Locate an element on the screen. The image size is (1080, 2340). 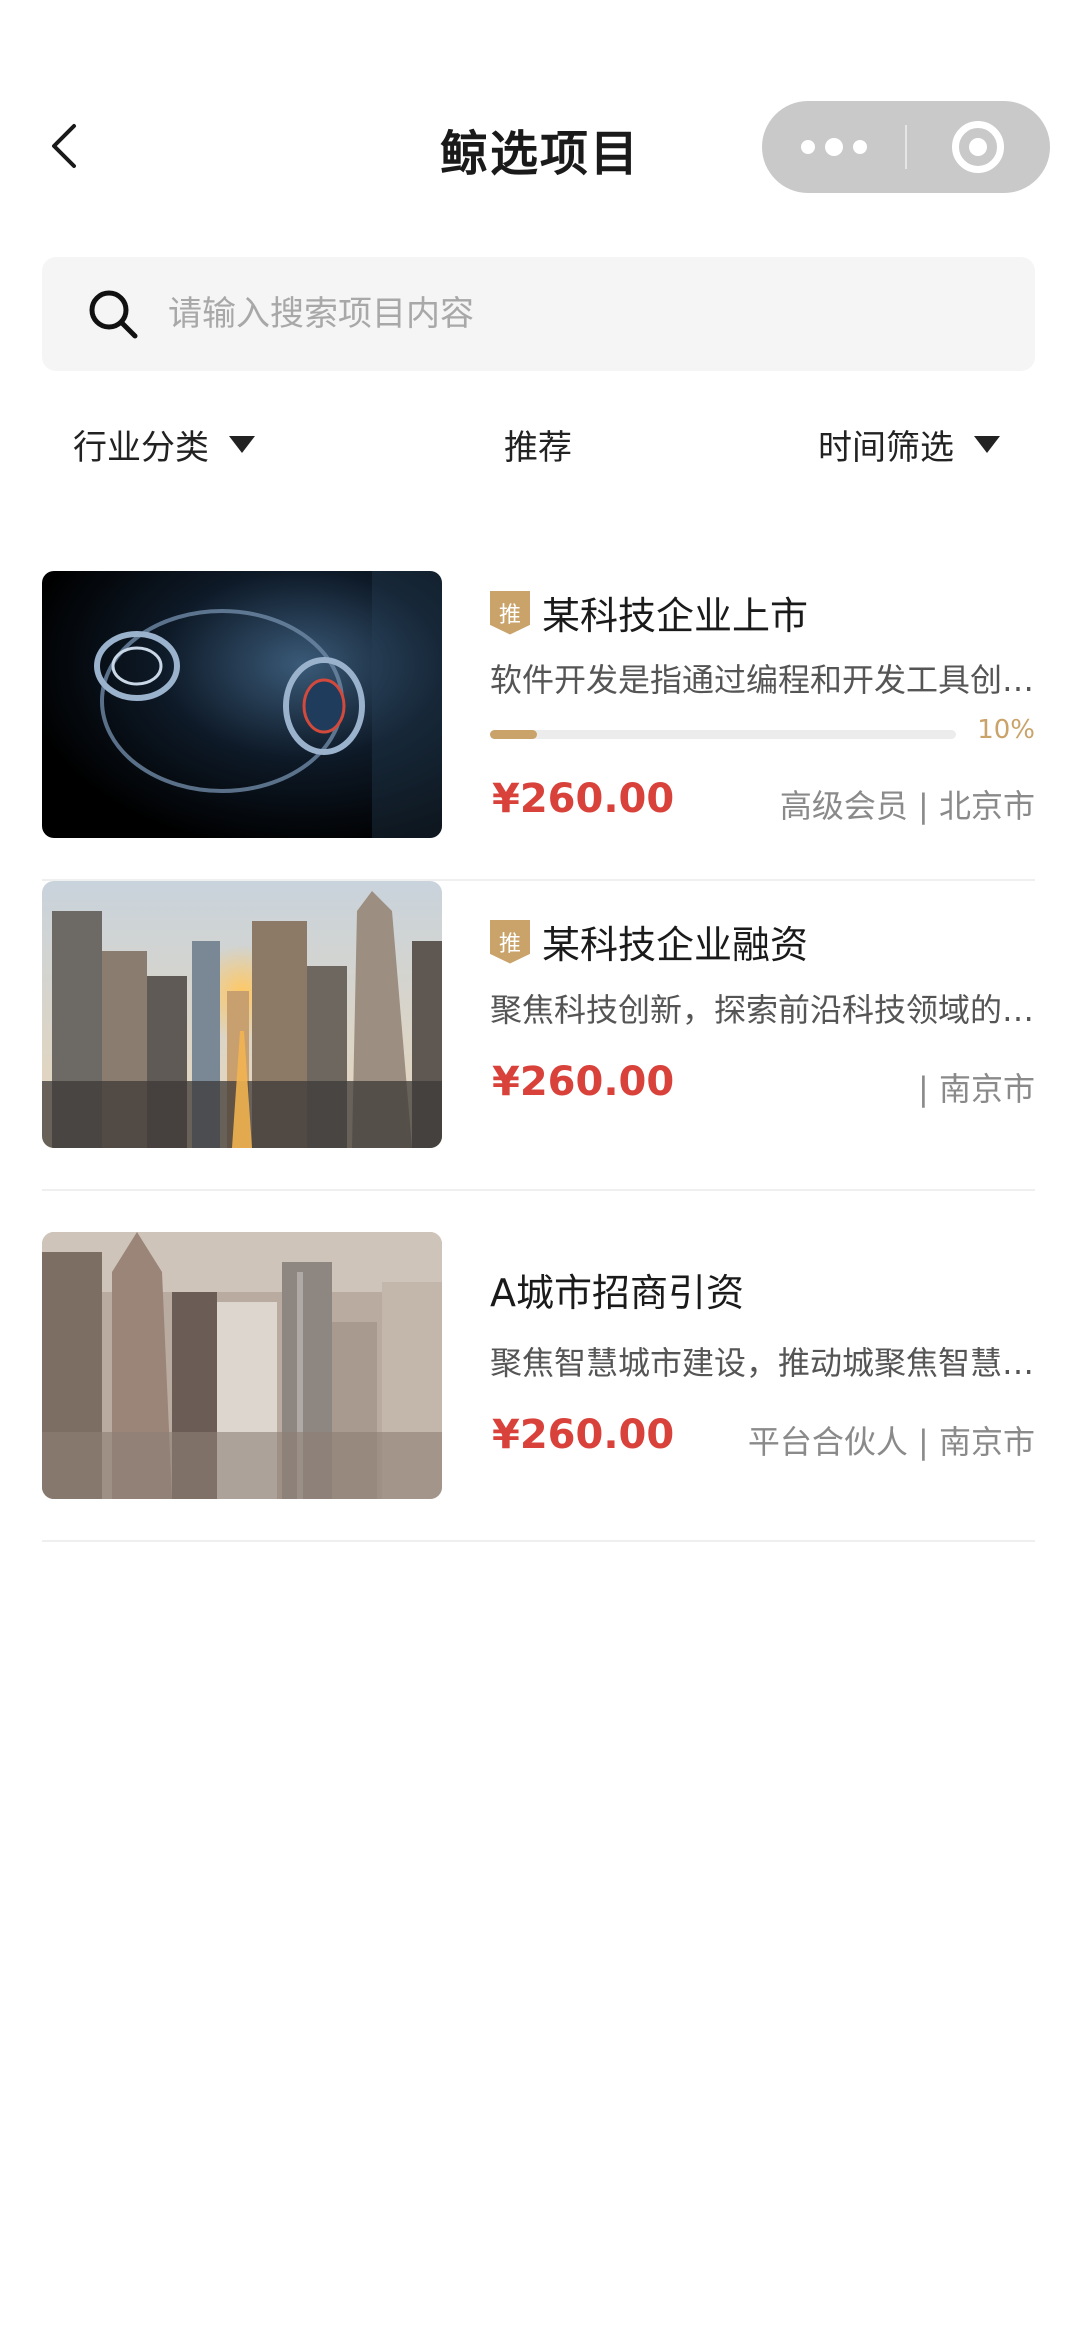
mini-program-capsule is located at coordinates (906, 147).